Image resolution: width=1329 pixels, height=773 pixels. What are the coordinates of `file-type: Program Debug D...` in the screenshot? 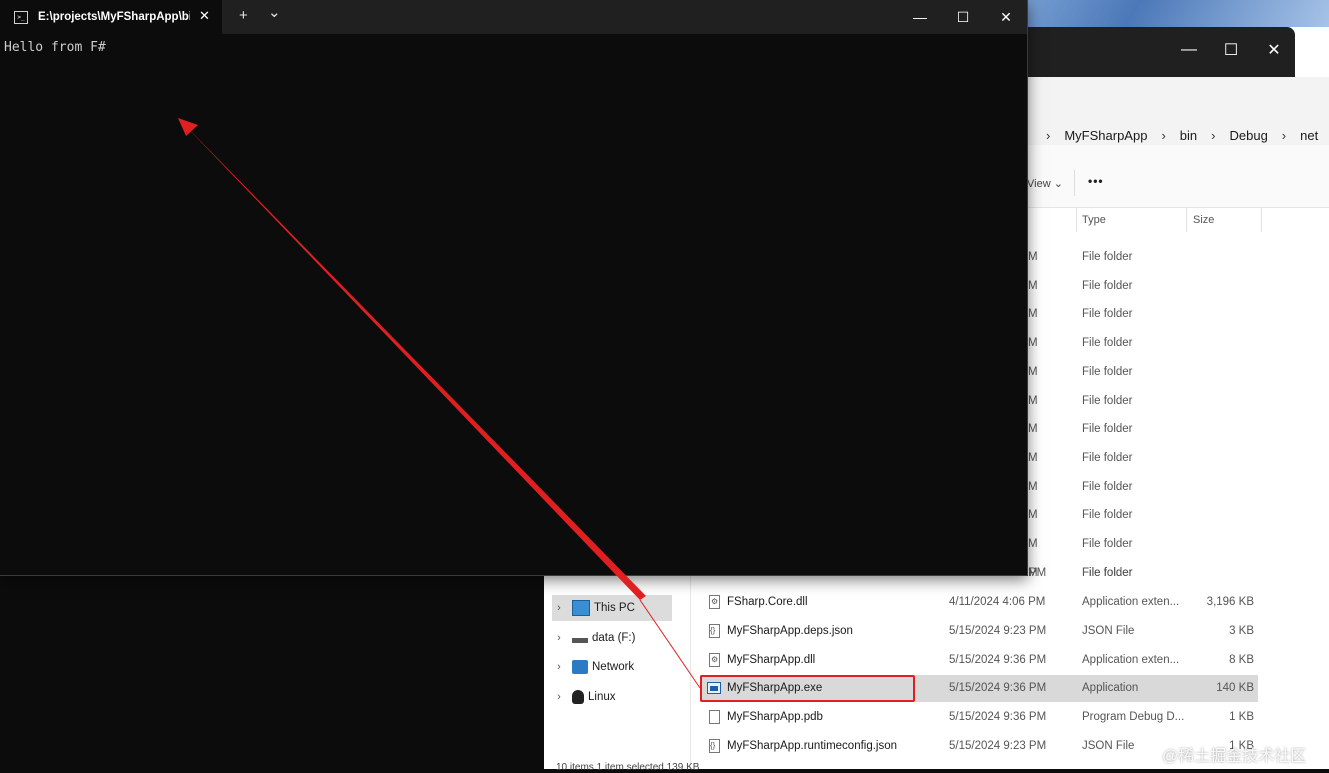 It's located at (1133, 717).